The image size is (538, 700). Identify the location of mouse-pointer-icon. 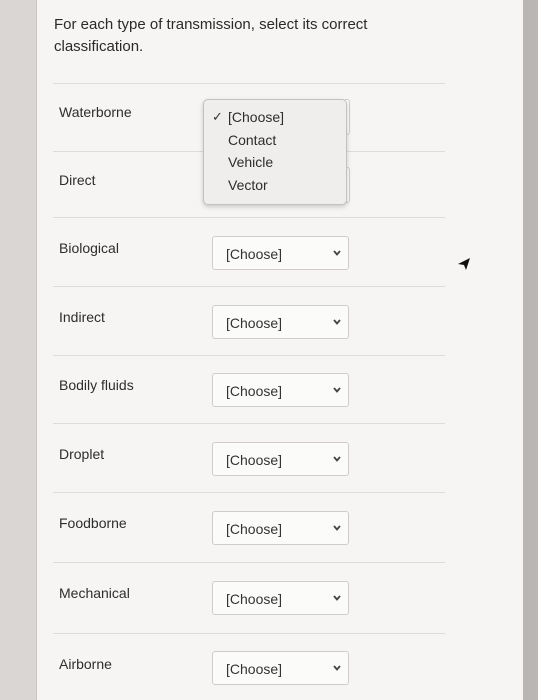
(464, 264).